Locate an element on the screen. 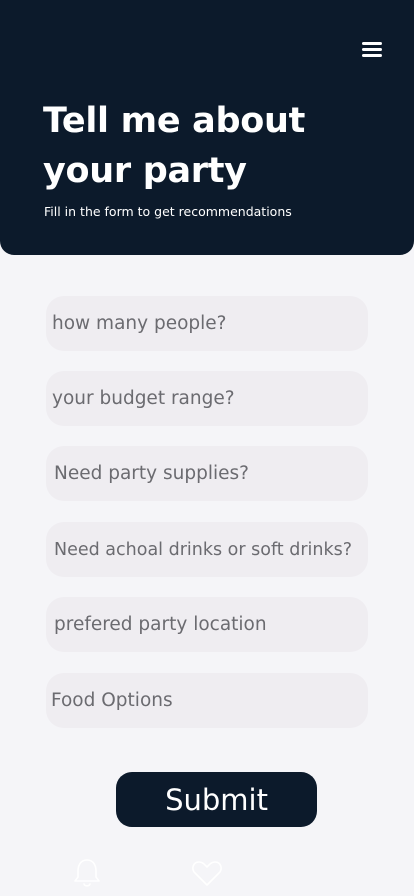  party-supplies-field: Need party supplies? is located at coordinates (207, 473).